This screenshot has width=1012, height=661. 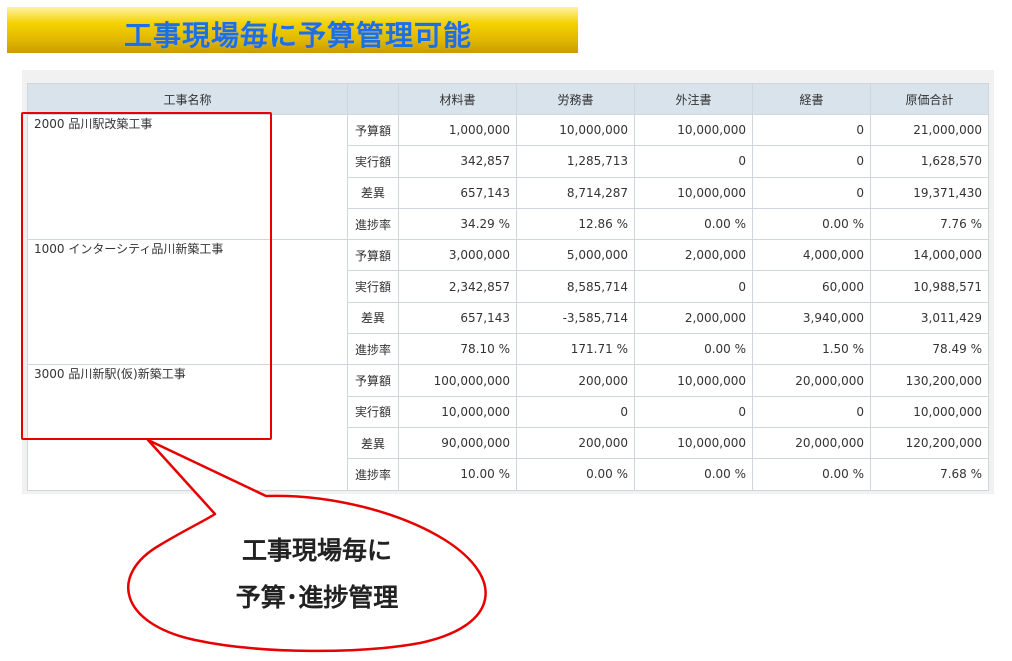 I want to click on callout-line-1: 工事現場毎に, so click(x=316, y=550).